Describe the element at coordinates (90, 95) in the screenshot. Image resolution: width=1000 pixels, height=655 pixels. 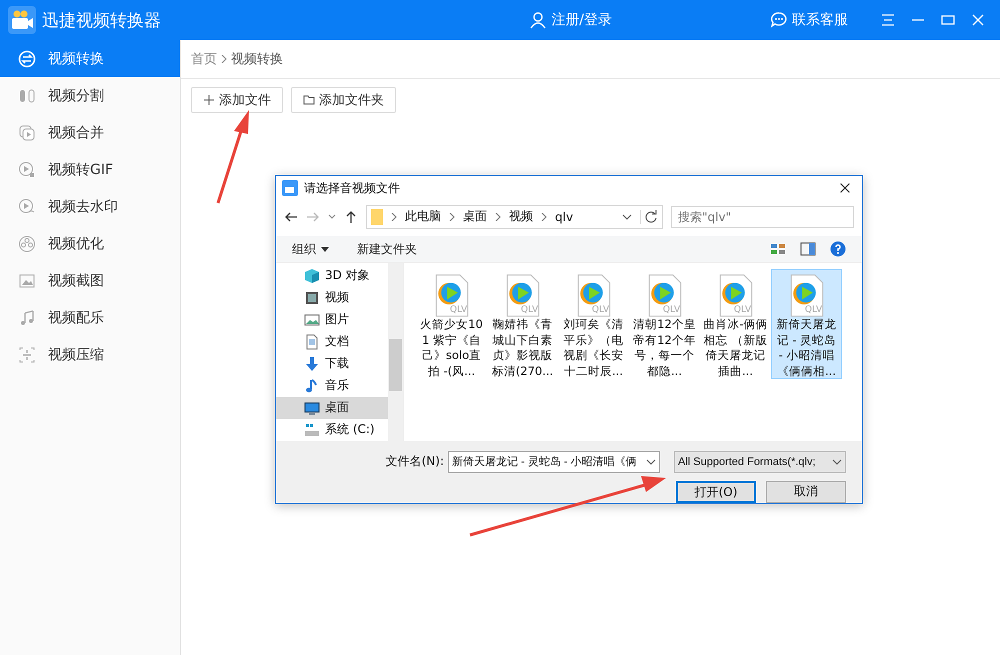
I see `sidebar-item: 视频分割` at that location.